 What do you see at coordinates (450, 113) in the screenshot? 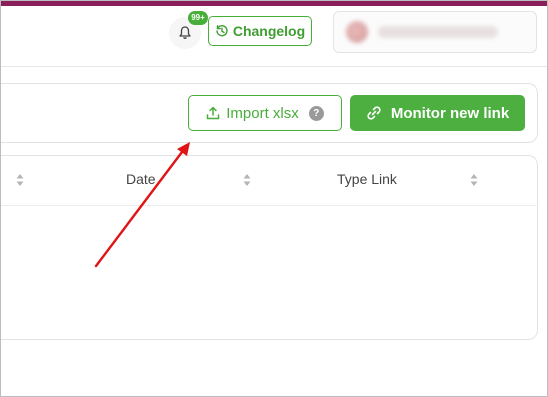
I see `monitor-new-link-label: Monitor new link` at bounding box center [450, 113].